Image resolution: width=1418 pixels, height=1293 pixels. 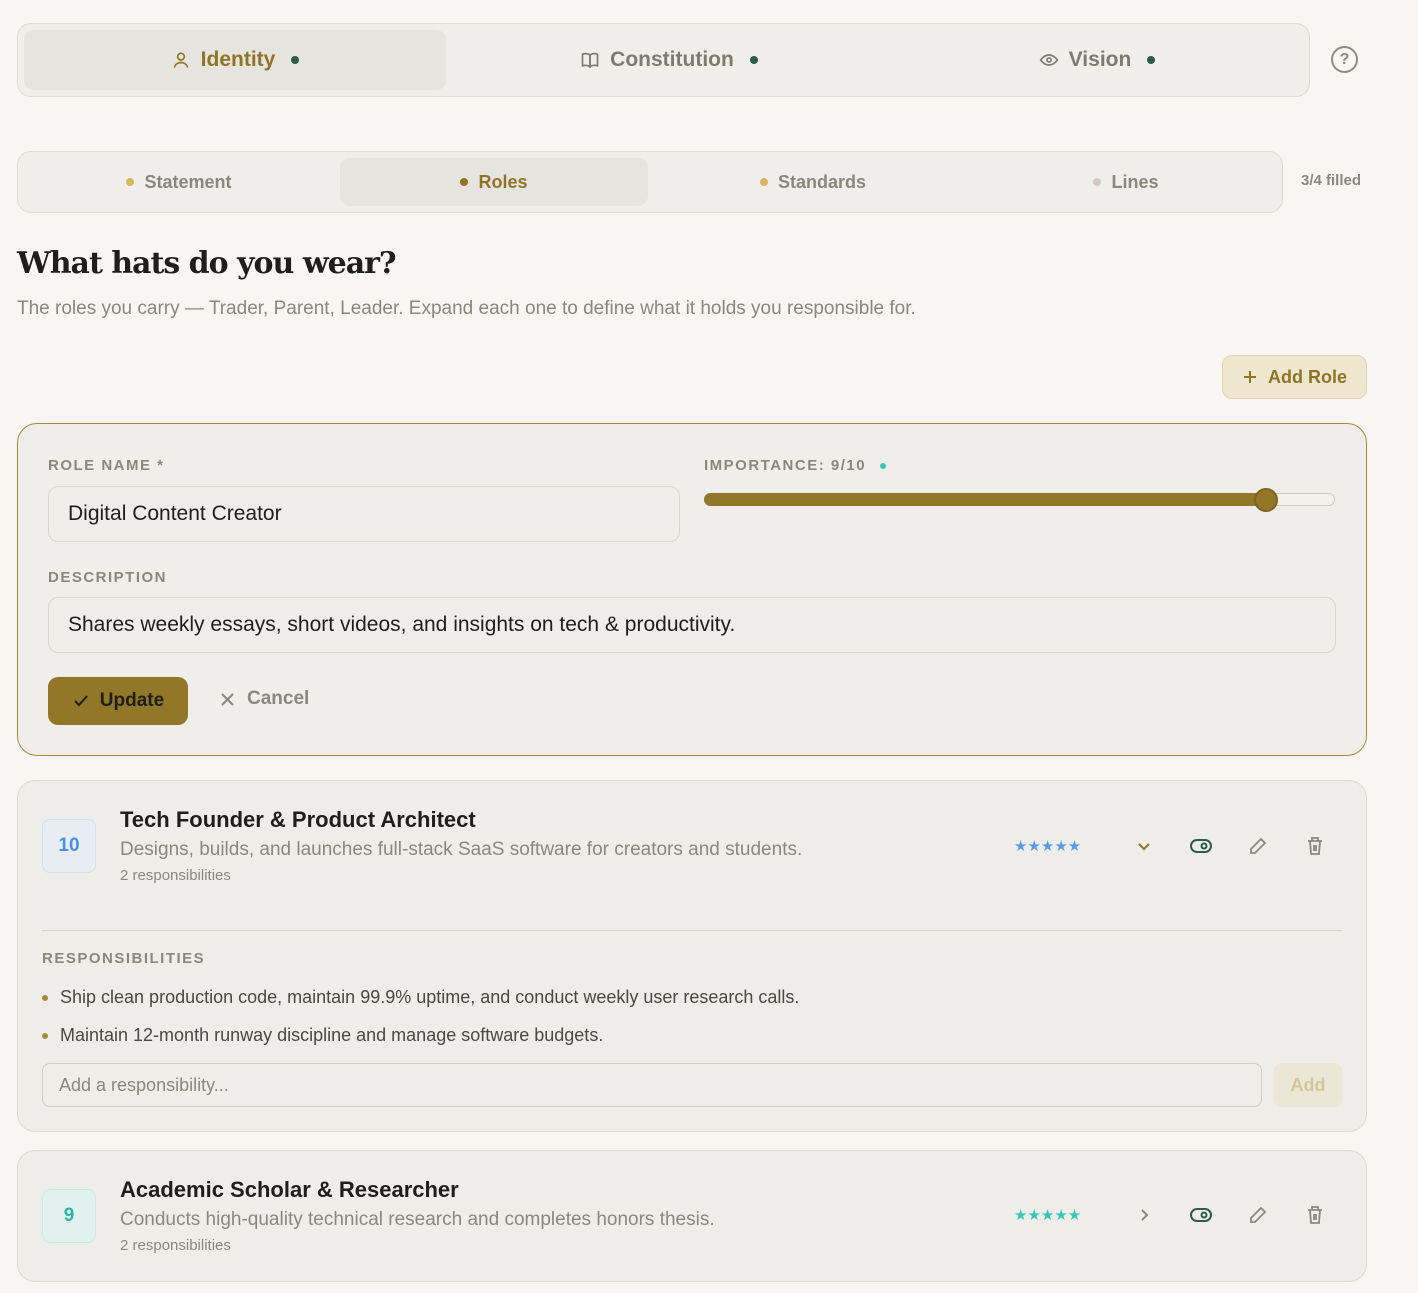 What do you see at coordinates (207, 263) in the screenshot?
I see `page-title: What hats do you wear?` at bounding box center [207, 263].